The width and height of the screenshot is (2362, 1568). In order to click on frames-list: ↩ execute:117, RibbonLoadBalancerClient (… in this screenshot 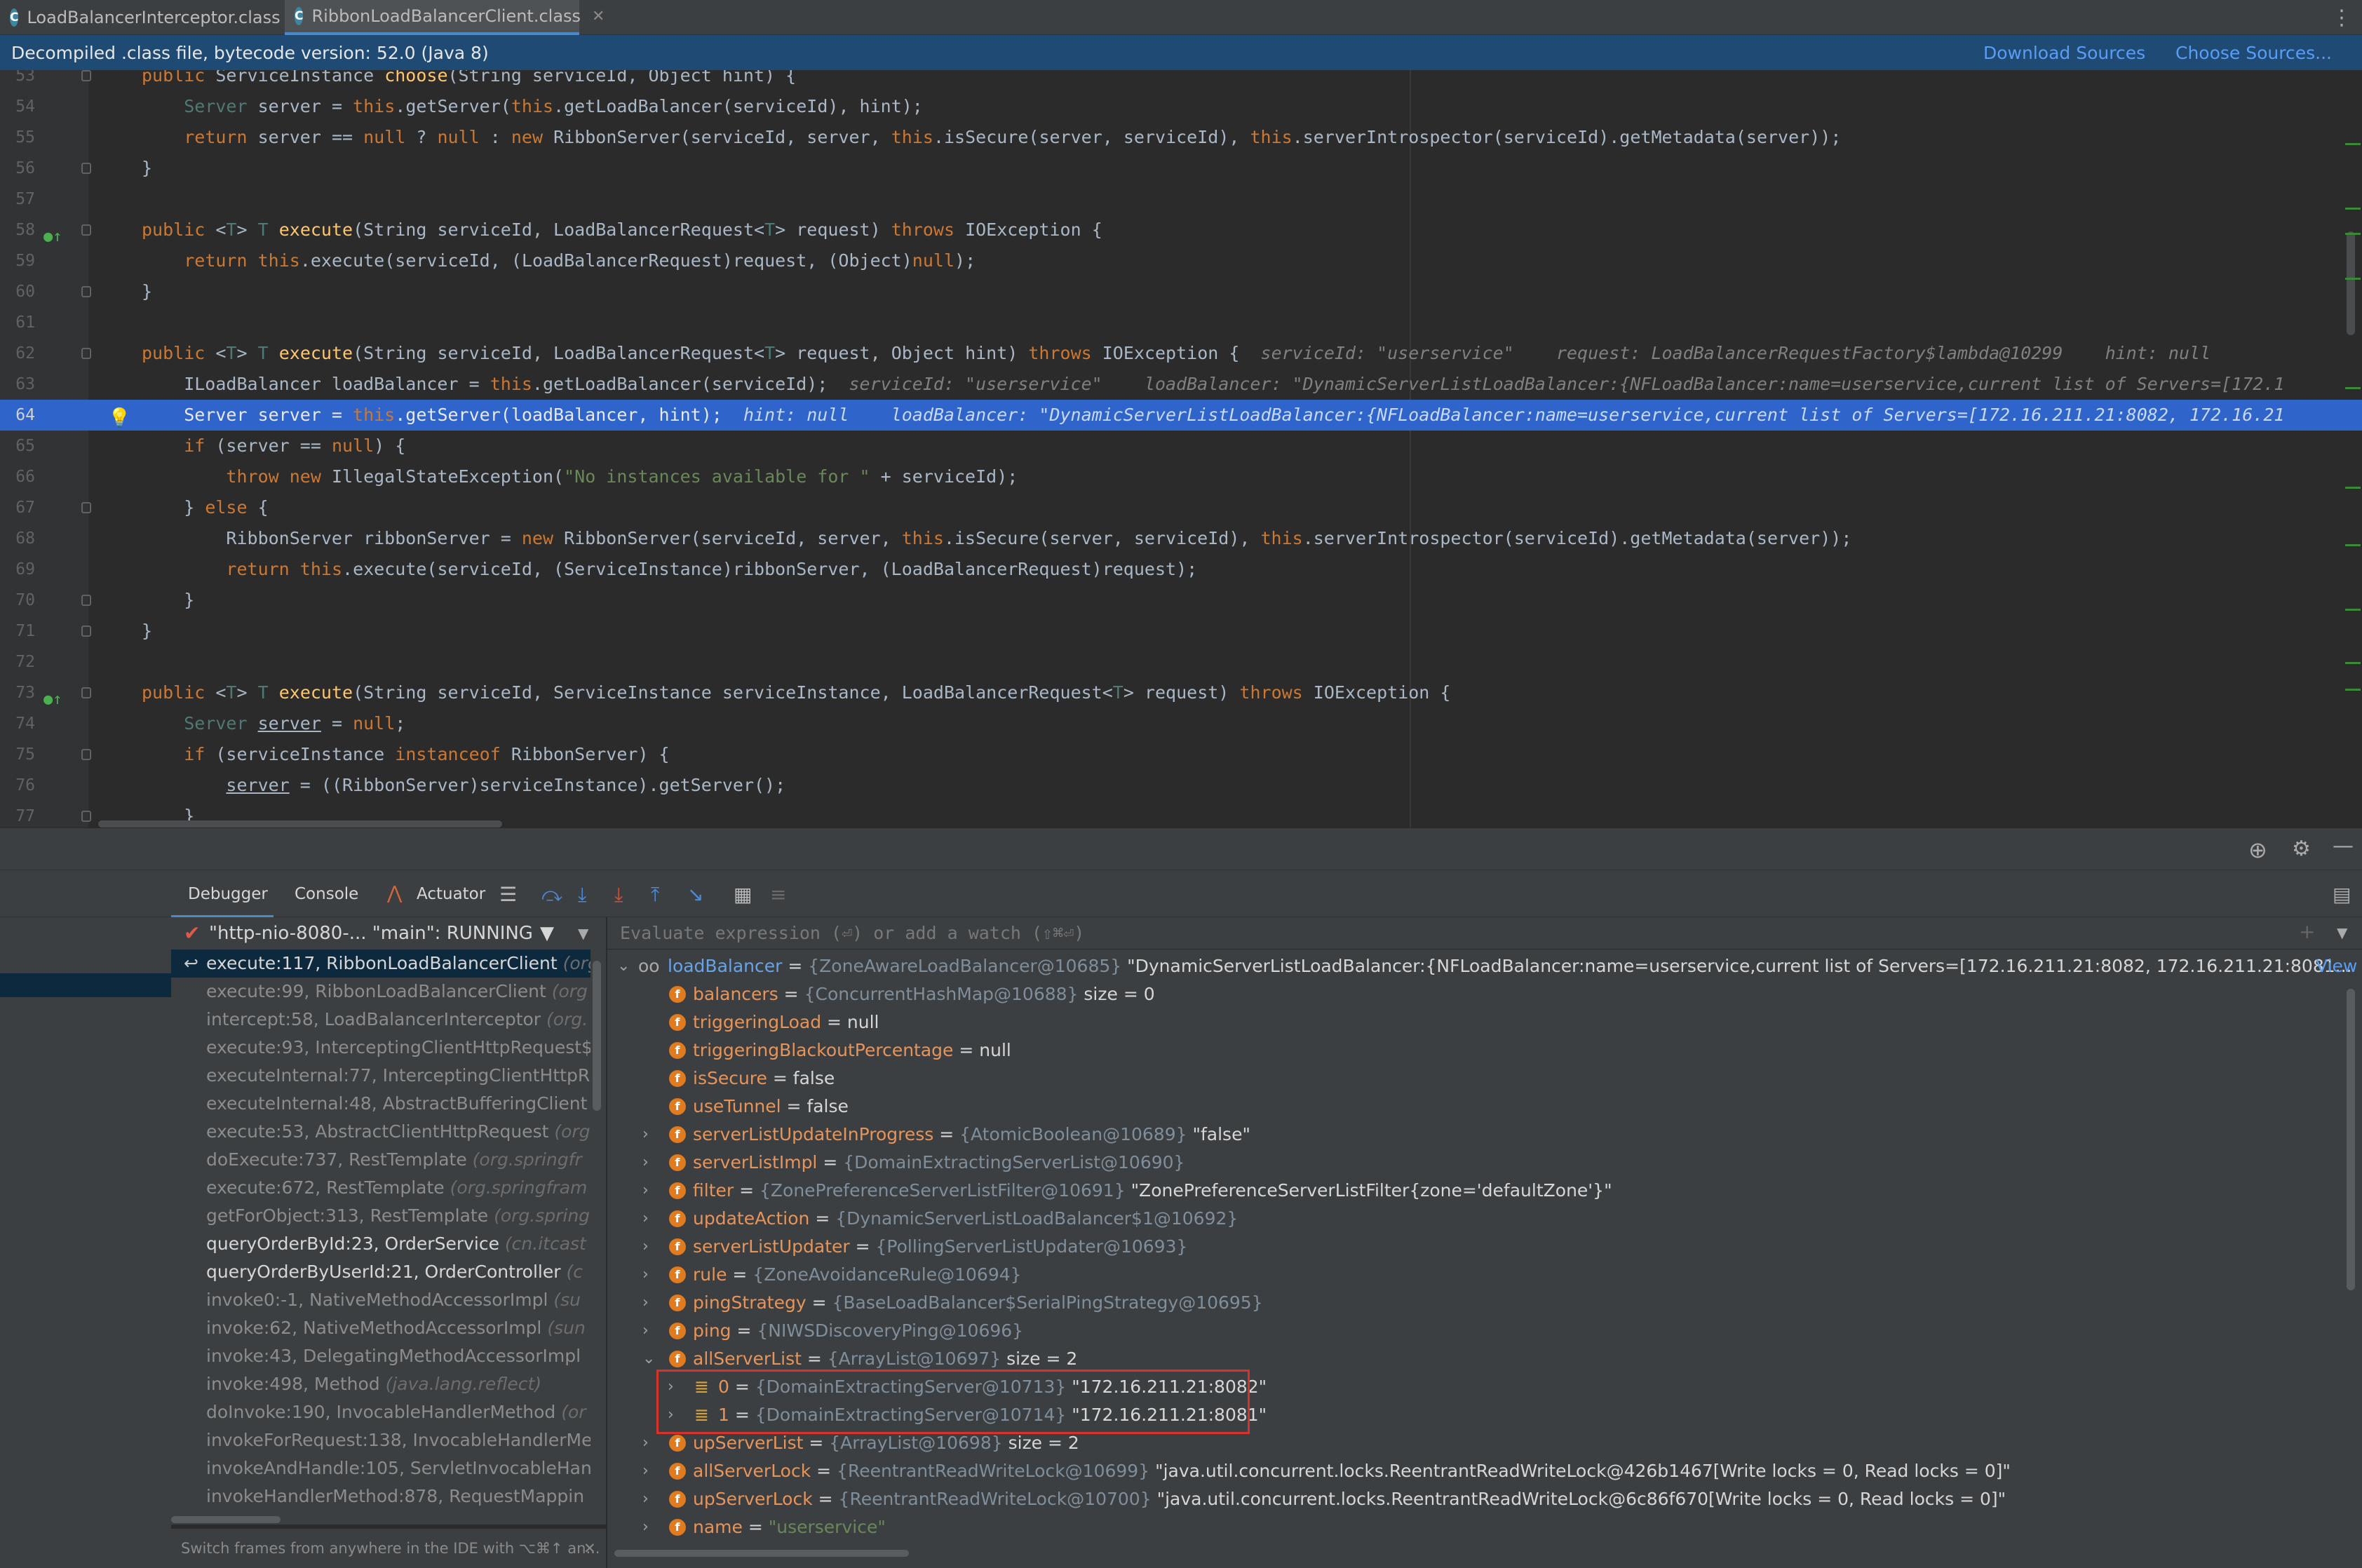, I will do `click(388, 1237)`.